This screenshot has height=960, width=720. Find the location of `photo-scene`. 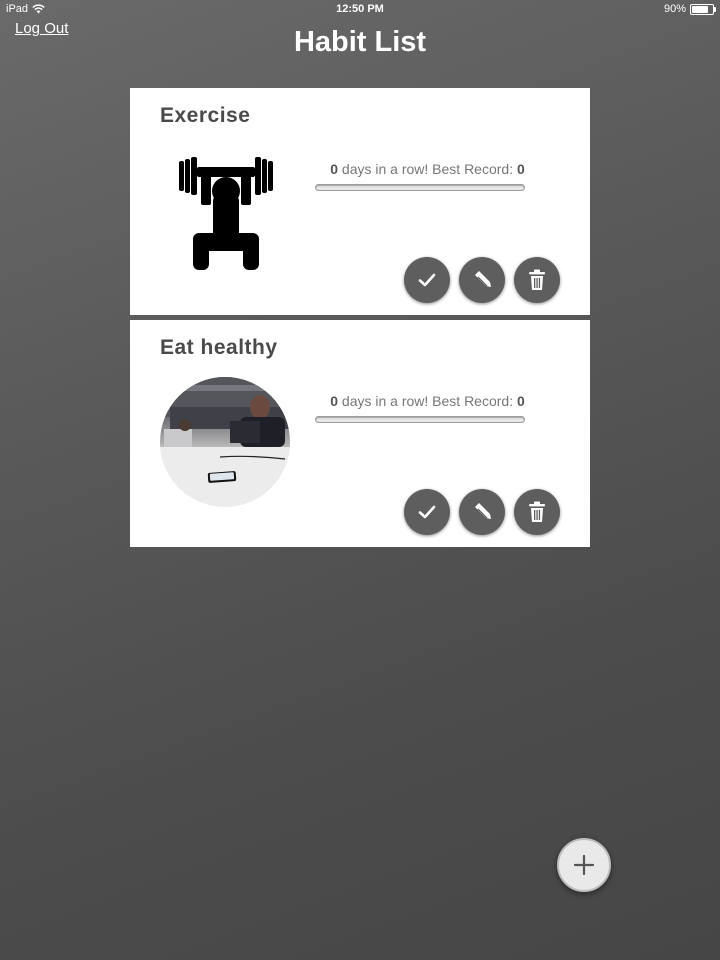

photo-scene is located at coordinates (225, 442).